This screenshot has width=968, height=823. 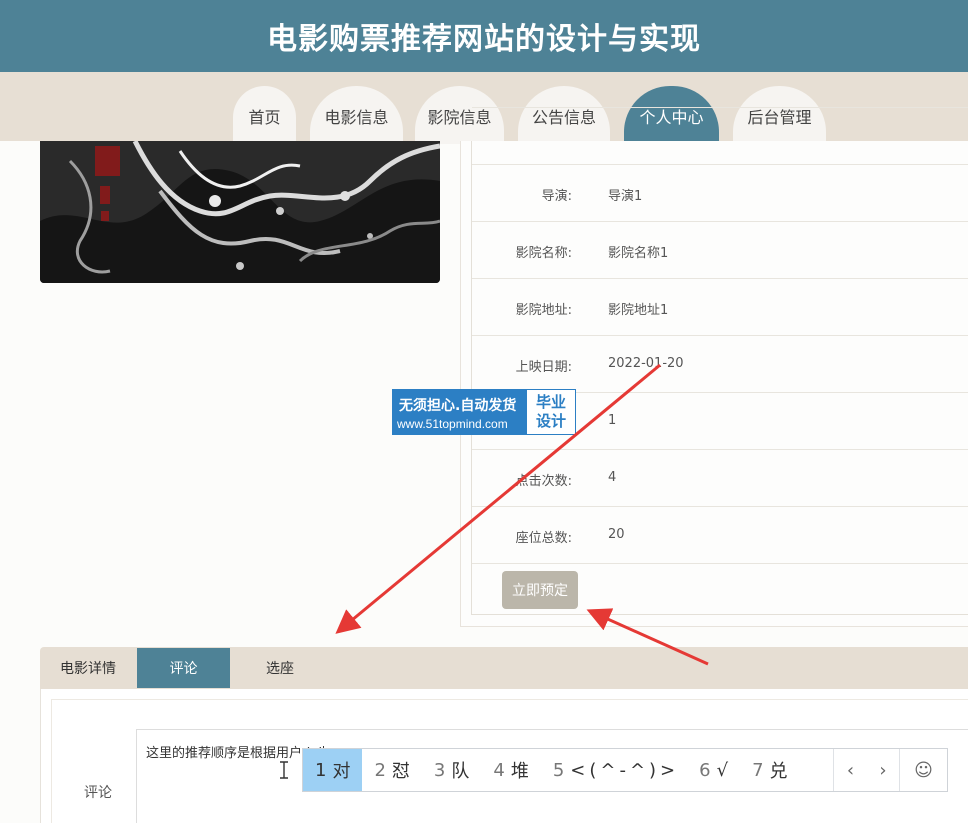 I want to click on ime-candidate: 4堆, so click(x=510, y=770).